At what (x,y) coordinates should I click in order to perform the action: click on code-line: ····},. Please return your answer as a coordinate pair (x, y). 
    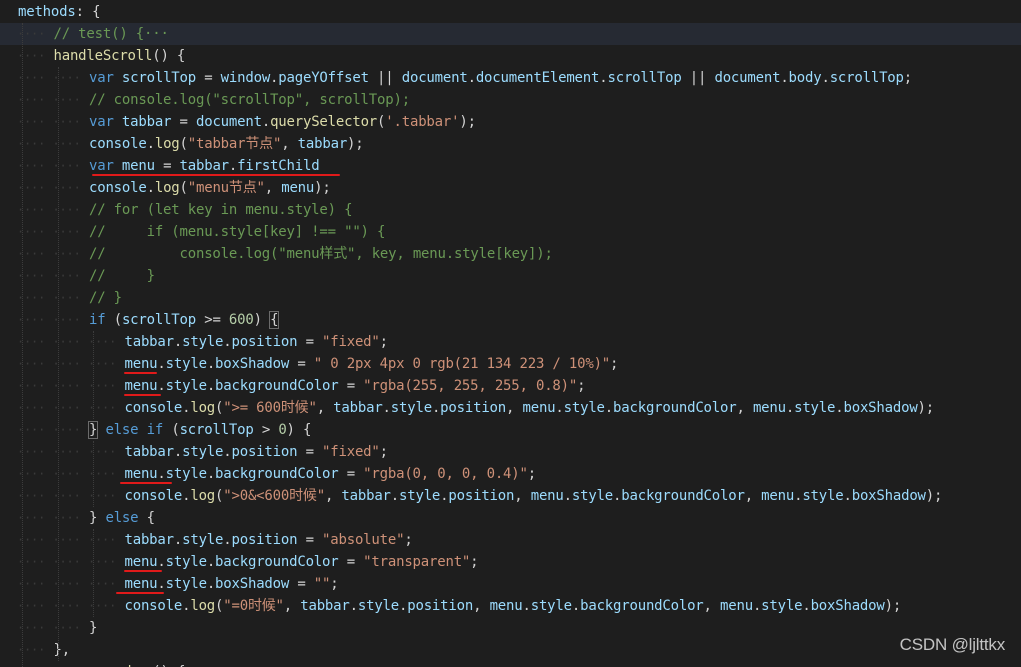
    Looking at the image, I should click on (510, 650).